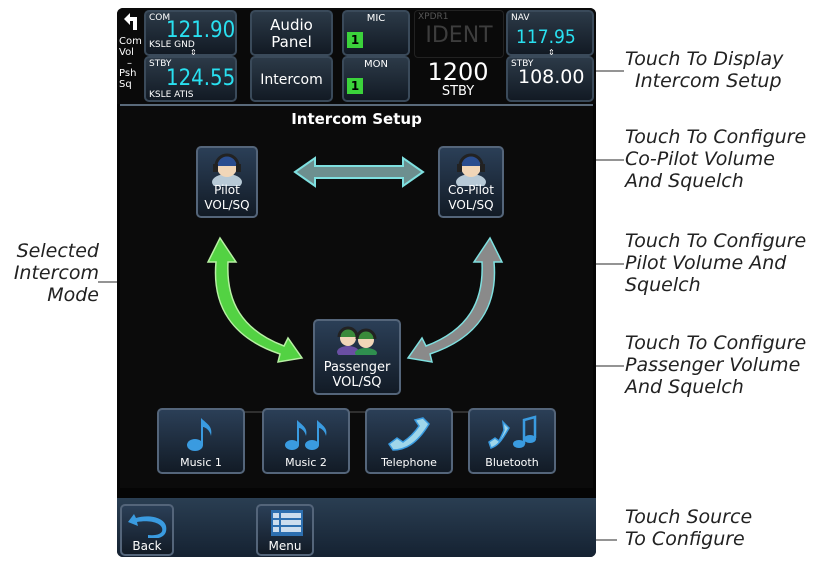  I want to click on mon-value: 1, so click(355, 86).